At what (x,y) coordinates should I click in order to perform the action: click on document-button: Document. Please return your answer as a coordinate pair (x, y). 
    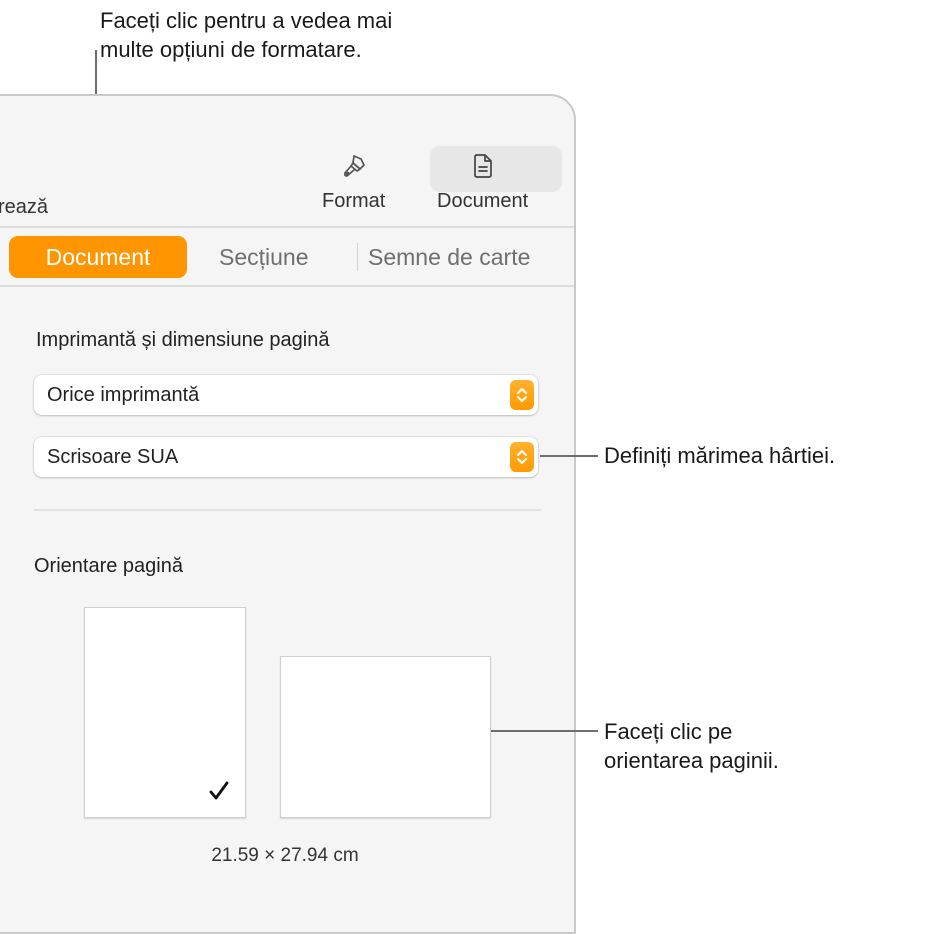
    Looking at the image, I should click on (482, 182).